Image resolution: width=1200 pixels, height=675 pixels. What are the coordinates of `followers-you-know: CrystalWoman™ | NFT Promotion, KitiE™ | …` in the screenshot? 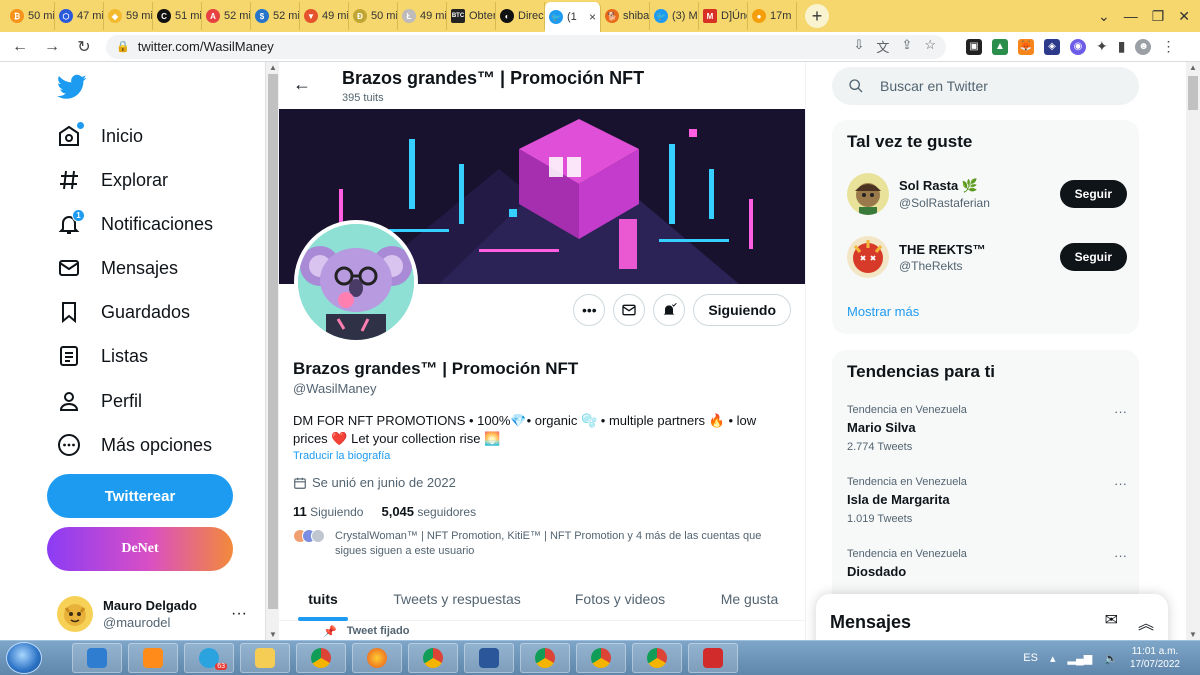 It's located at (543, 544).